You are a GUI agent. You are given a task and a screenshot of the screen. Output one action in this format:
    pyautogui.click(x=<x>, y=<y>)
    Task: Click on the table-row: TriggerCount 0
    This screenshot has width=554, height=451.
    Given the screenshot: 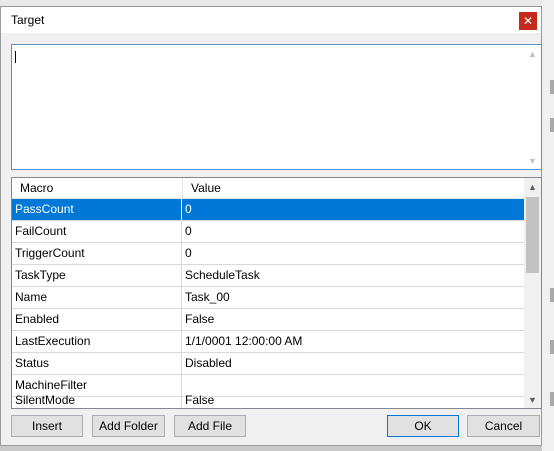 What is the action you would take?
    pyautogui.click(x=268, y=254)
    